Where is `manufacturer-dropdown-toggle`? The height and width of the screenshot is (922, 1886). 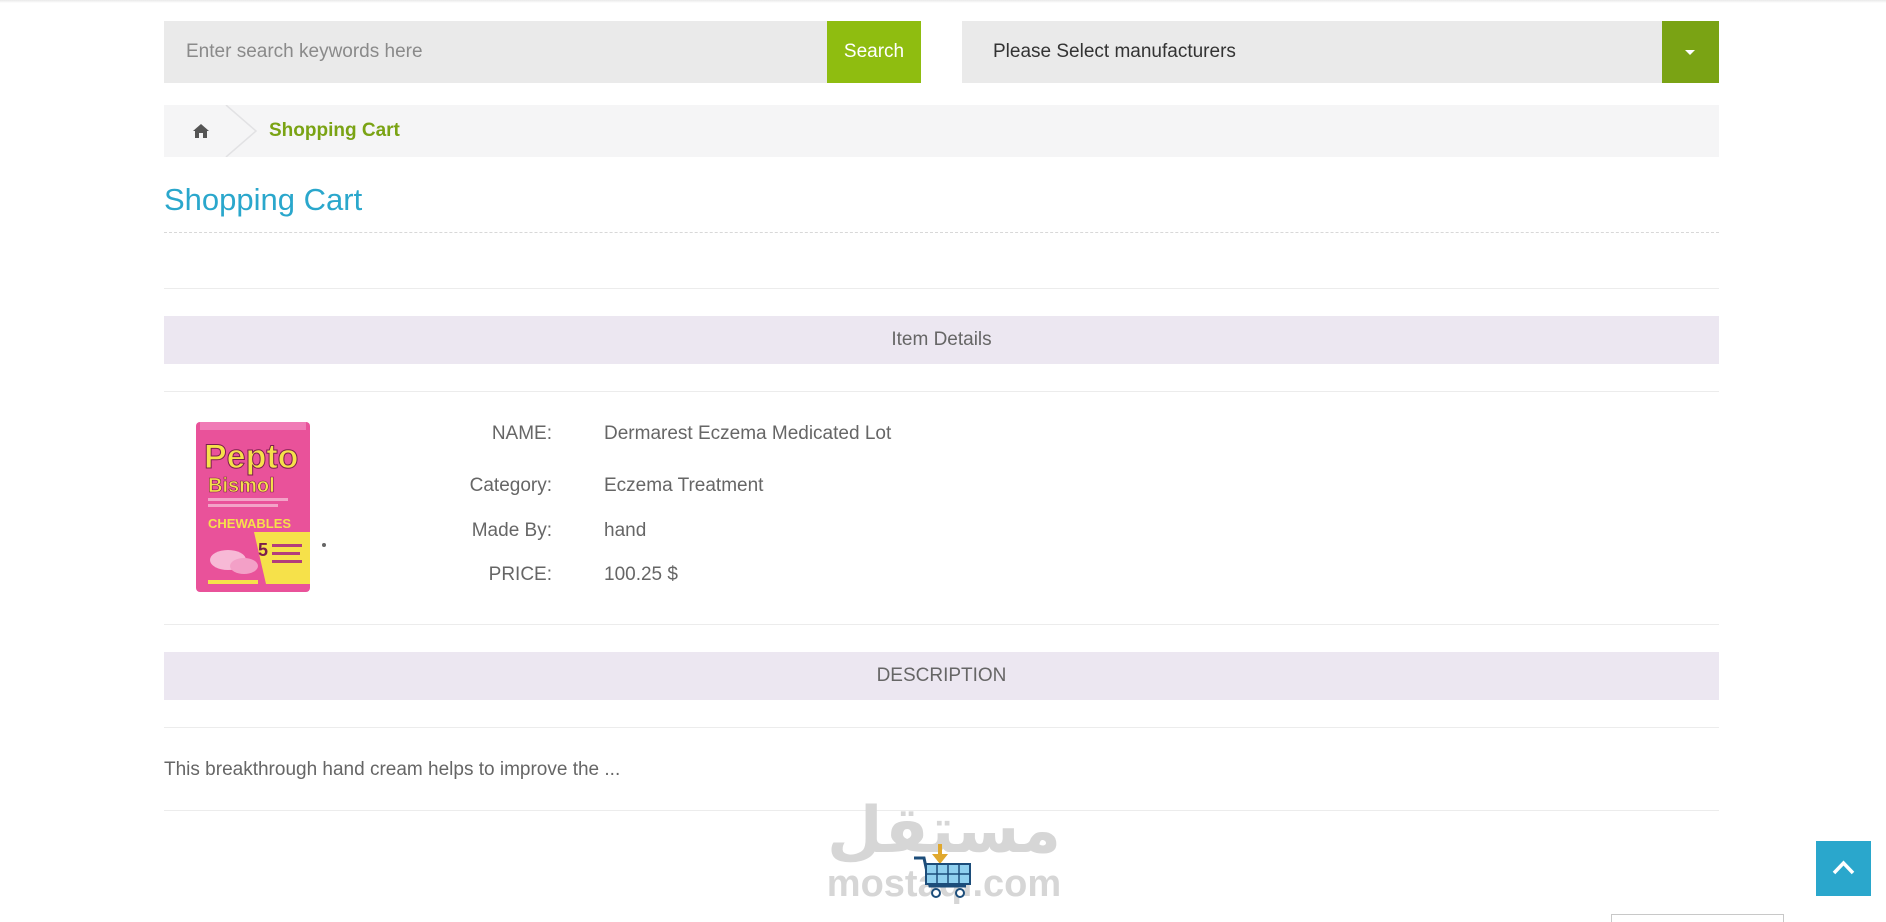 manufacturer-dropdown-toggle is located at coordinates (1690, 52).